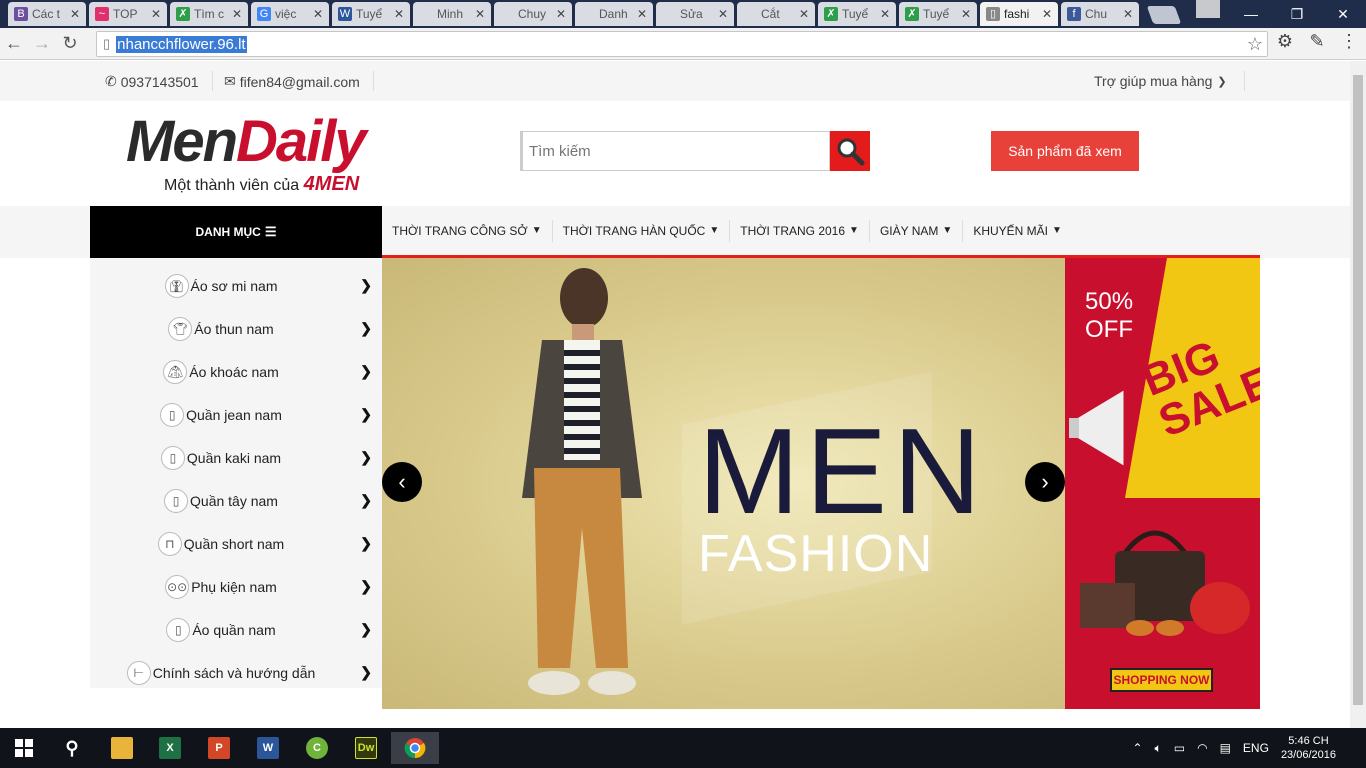 Image resolution: width=1366 pixels, height=768 pixels. I want to click on nav-item: KHUYẾN MÃI ▼, so click(1017, 231).